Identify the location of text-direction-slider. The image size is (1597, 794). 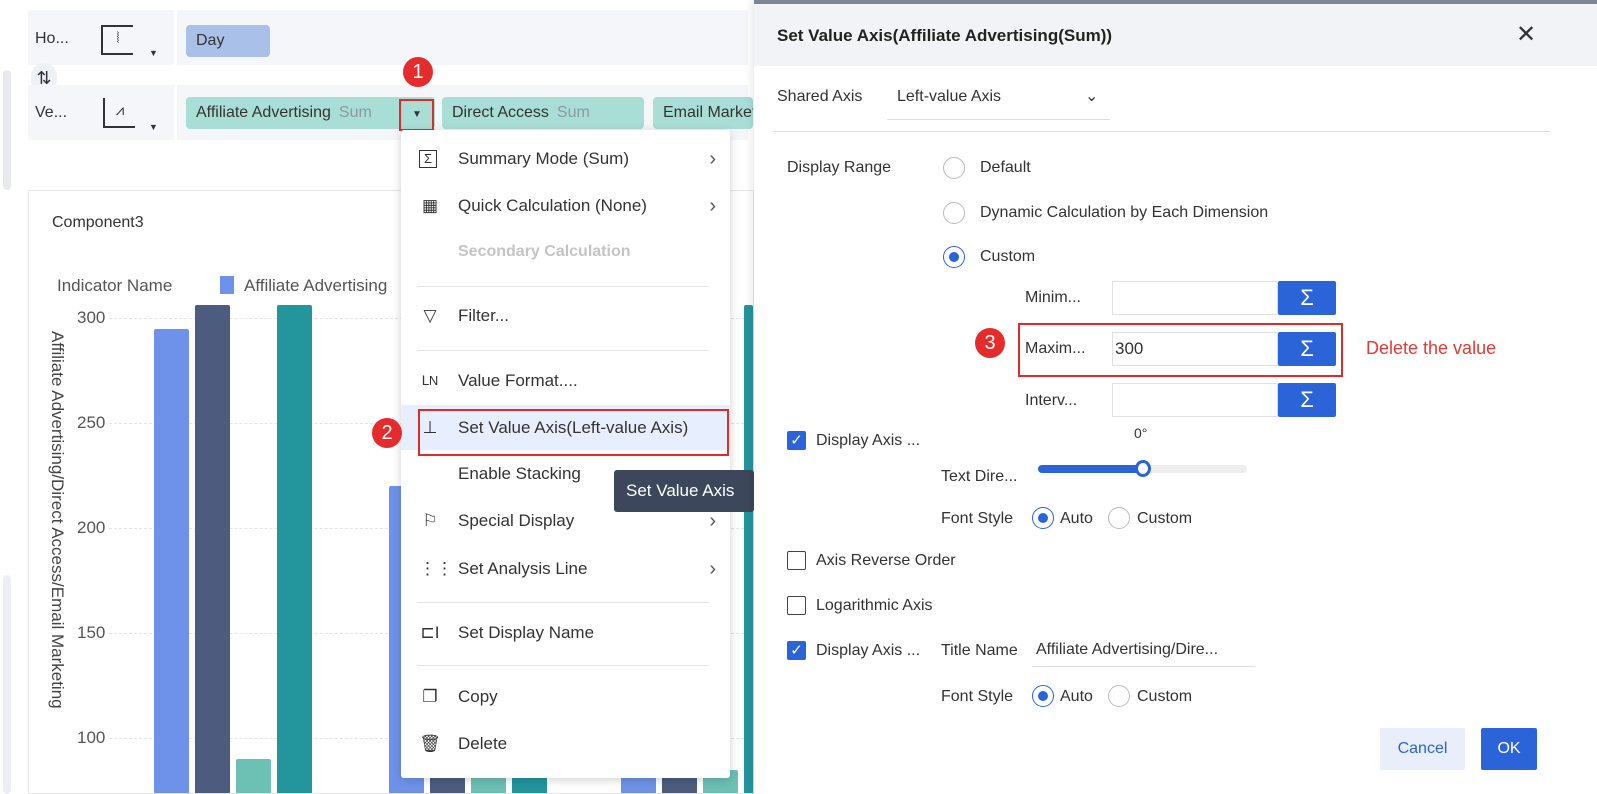
(1142, 468).